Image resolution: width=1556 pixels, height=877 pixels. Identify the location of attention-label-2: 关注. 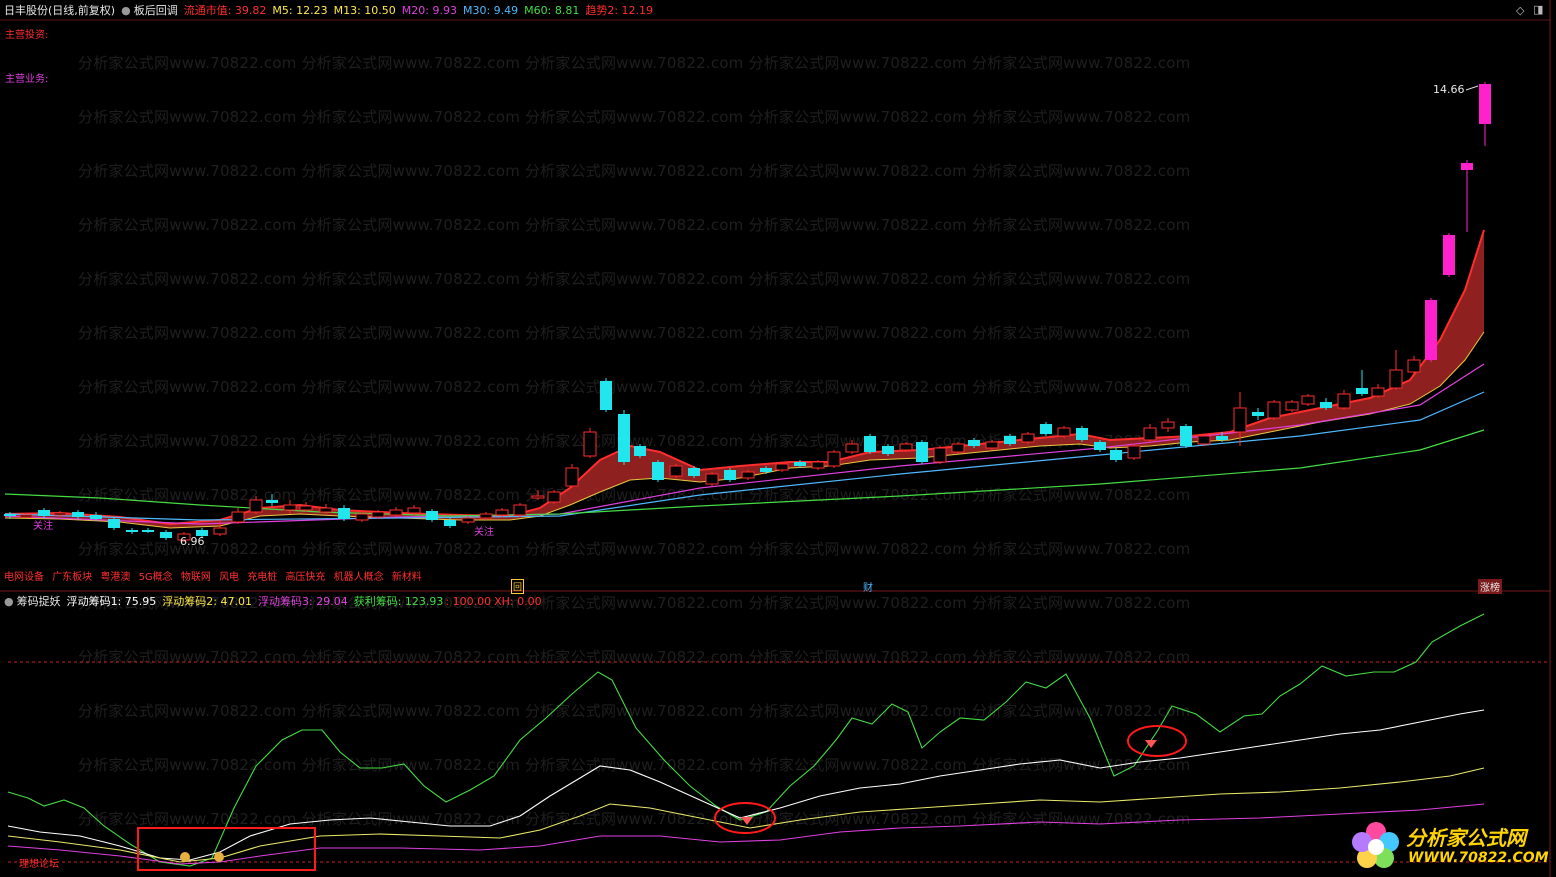
(484, 532).